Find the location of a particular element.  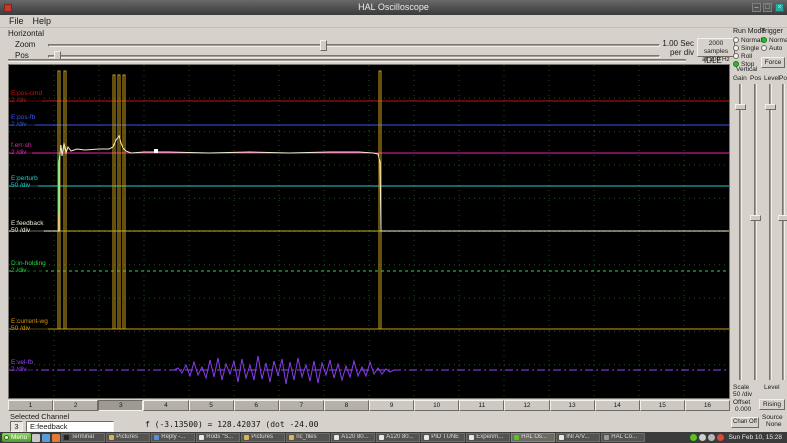

task-label: PID TUNE is located at coordinates (445, 437).